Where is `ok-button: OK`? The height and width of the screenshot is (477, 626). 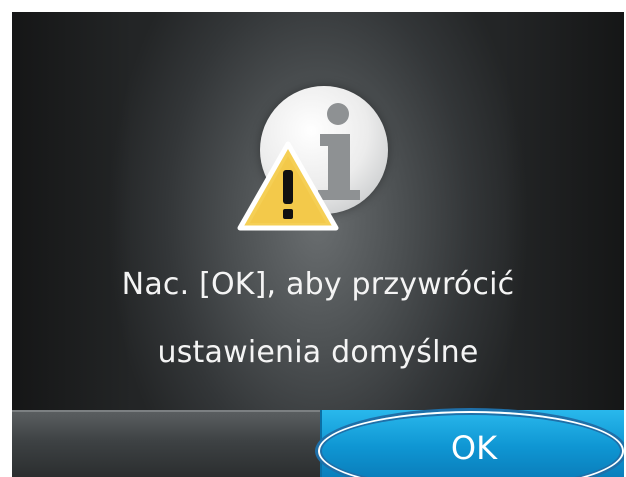
ok-button: OK is located at coordinates (472, 443).